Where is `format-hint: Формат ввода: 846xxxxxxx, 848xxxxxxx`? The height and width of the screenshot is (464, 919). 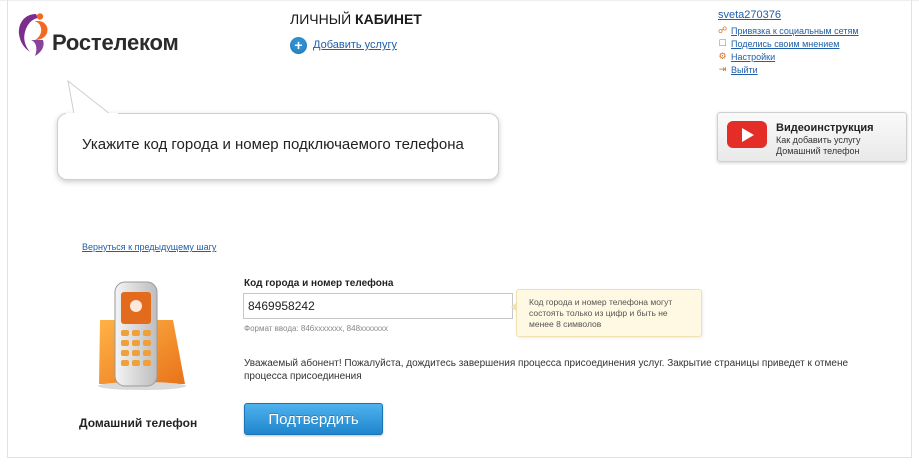
format-hint: Формат ввода: 846xxxxxxx, 848xxxxxxx is located at coordinates (316, 328).